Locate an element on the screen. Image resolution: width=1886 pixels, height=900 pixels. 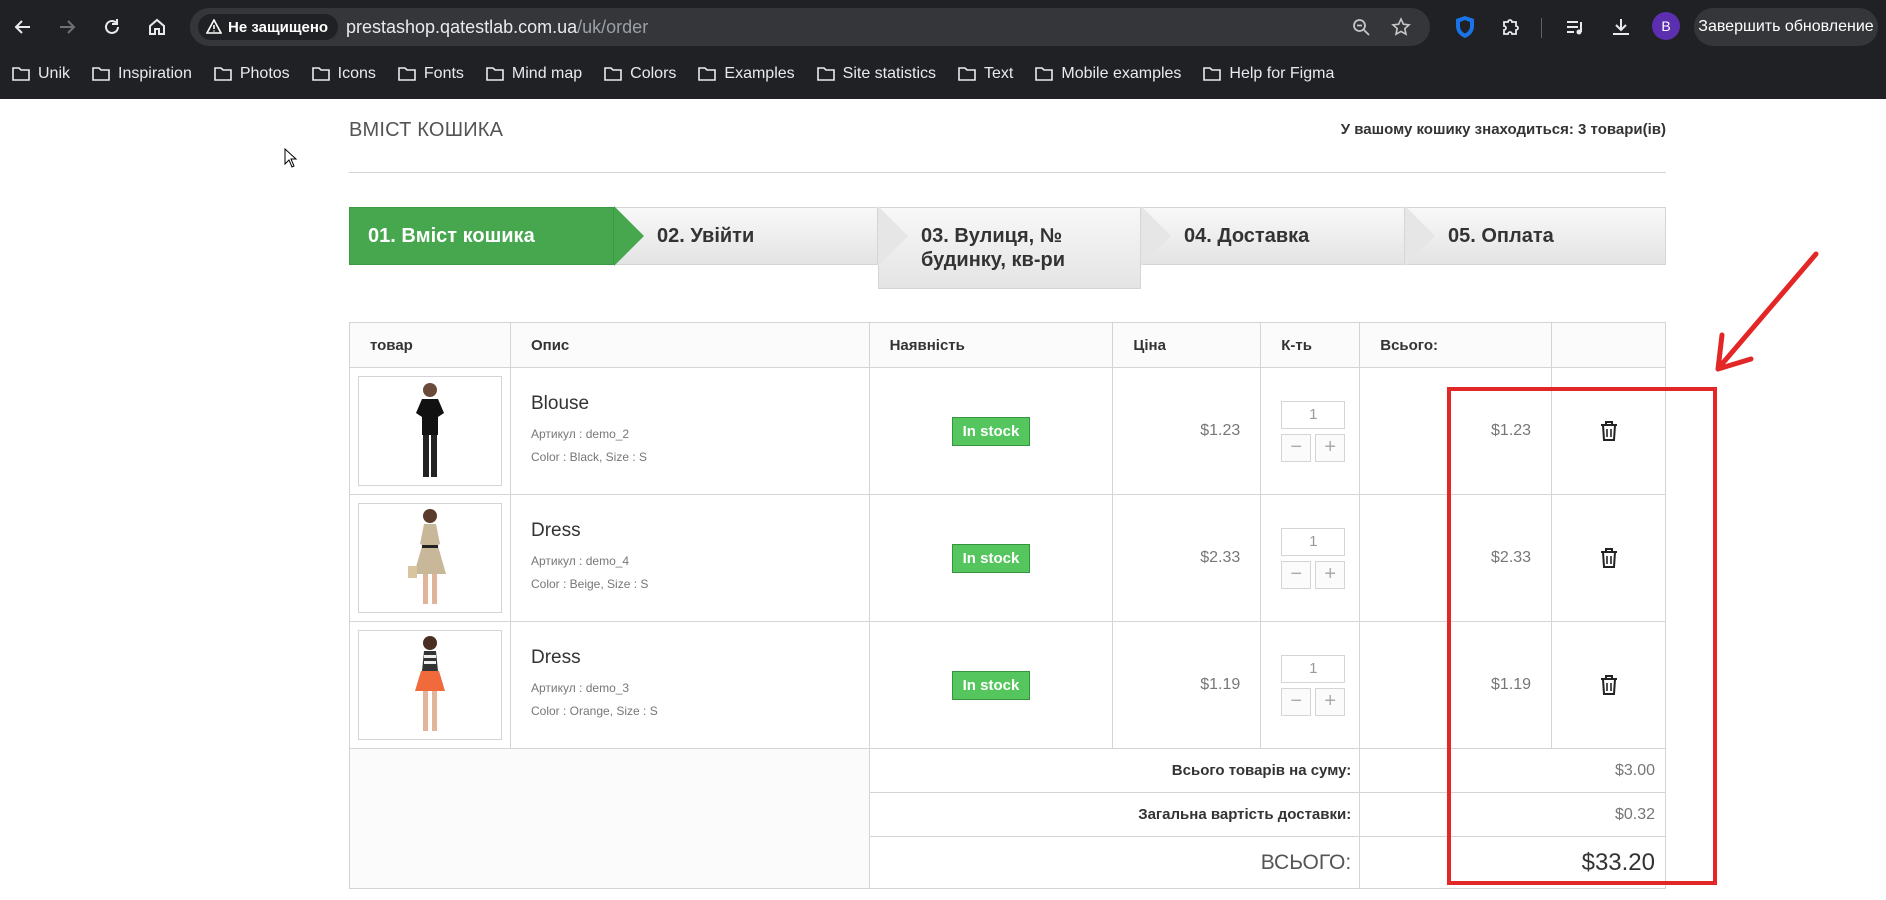
back-button is located at coordinates (23, 27).